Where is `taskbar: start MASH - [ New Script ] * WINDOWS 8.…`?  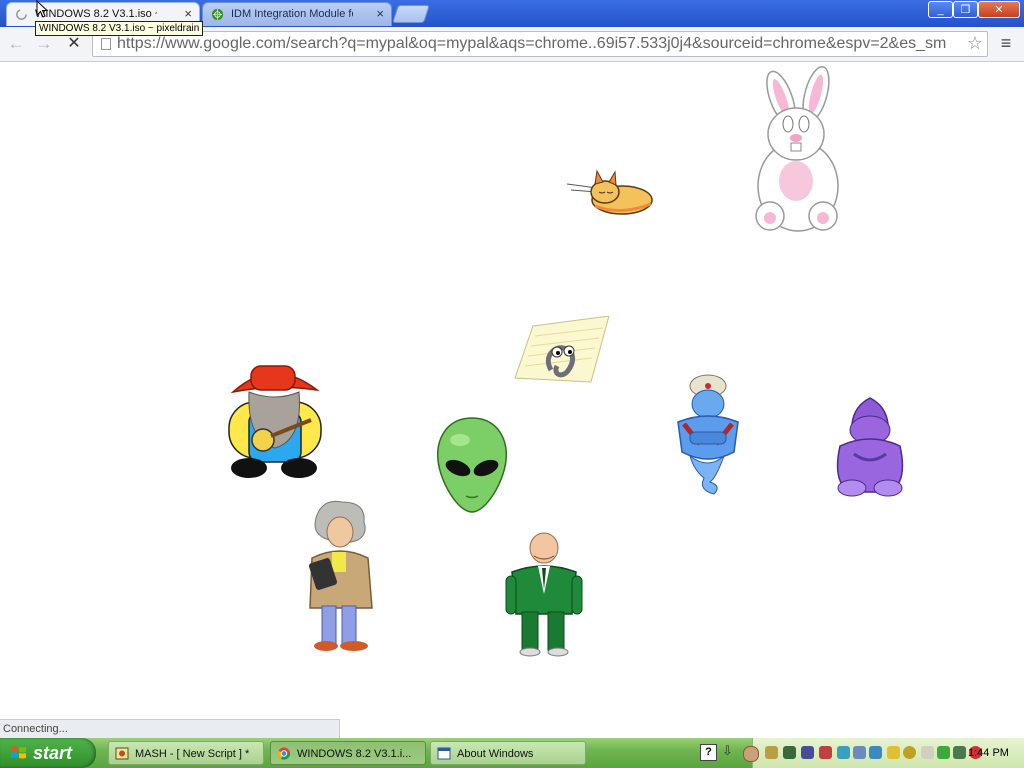
taskbar: start MASH - [ New Script ] * WINDOWS 8.… is located at coordinates (512, 753).